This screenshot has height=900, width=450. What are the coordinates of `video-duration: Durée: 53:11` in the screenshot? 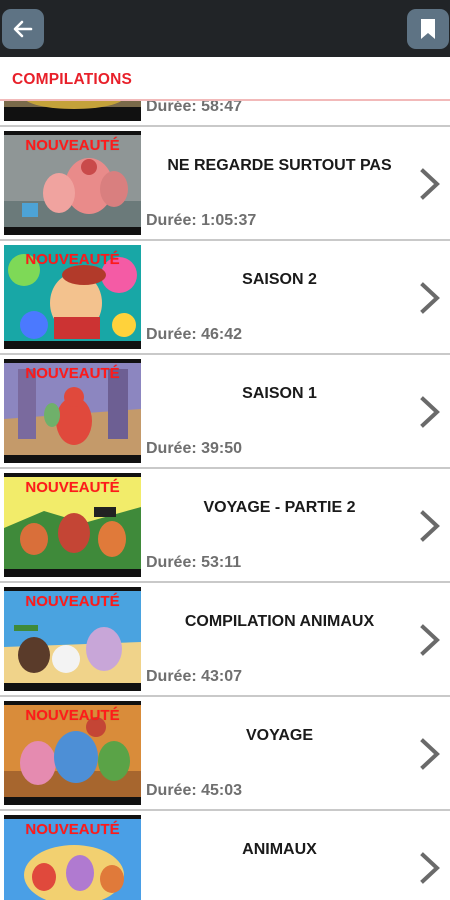 It's located at (194, 562).